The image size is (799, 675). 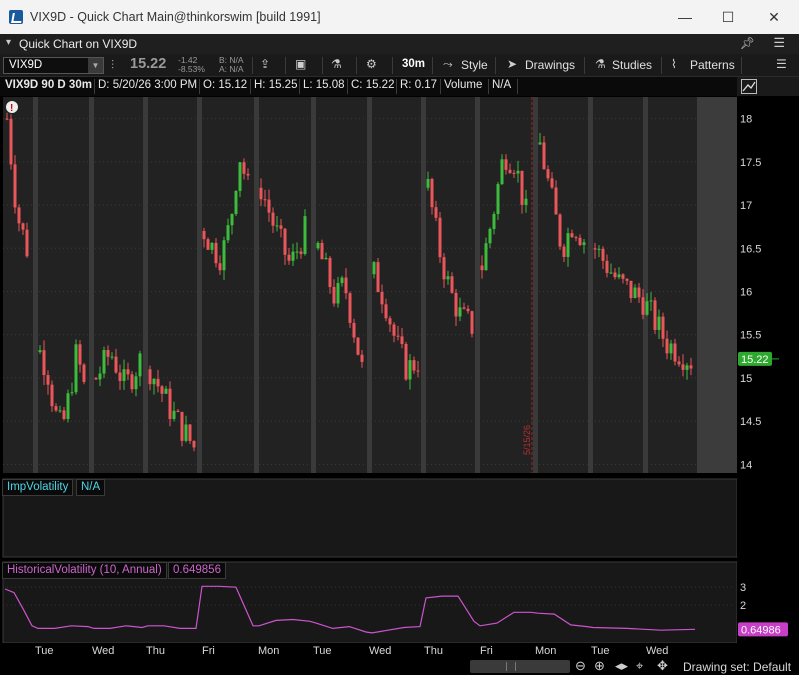 What do you see at coordinates (746, 206) in the screenshot?
I see `price-tick-label: 17` at bounding box center [746, 206].